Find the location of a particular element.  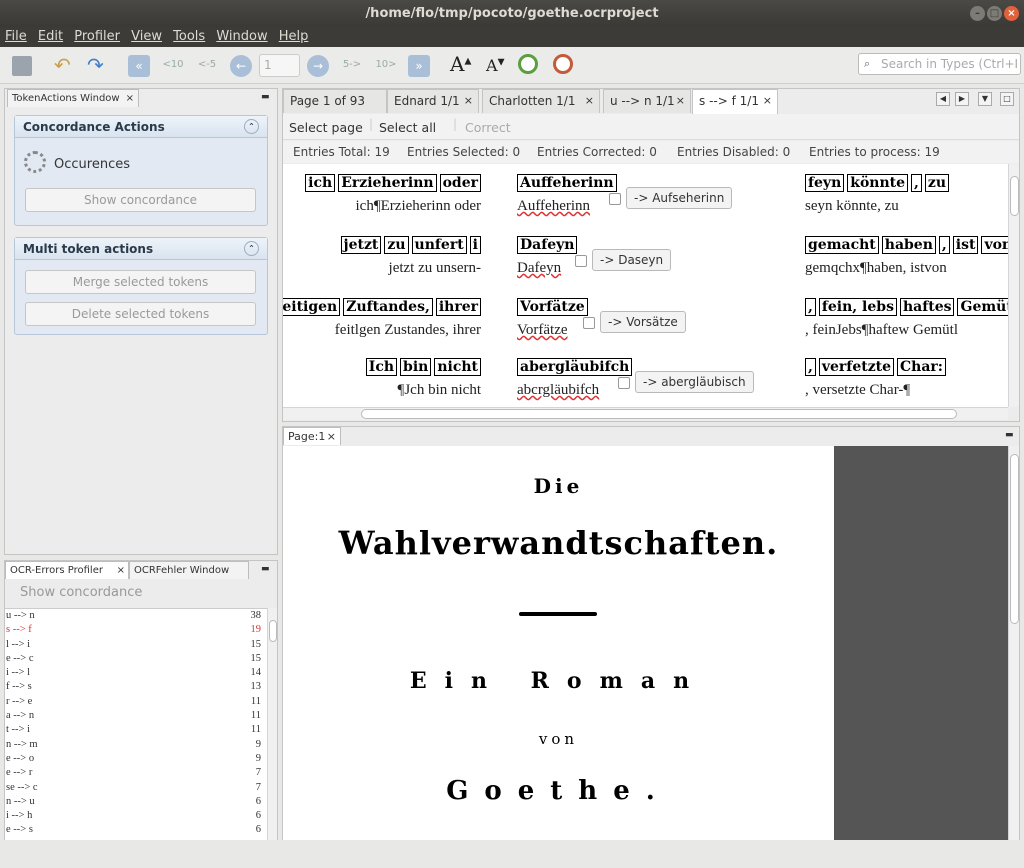

token-image: haben is located at coordinates (908, 245).